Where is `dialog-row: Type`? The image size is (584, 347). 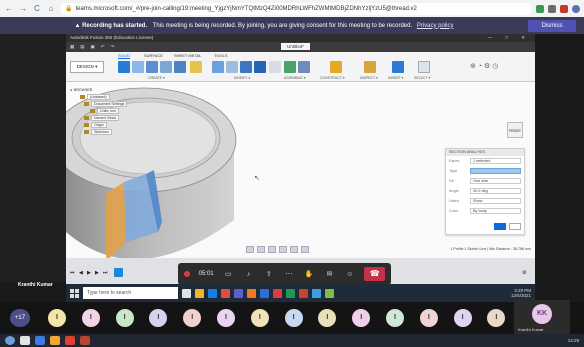 dialog-row: Type is located at coordinates (485, 171).